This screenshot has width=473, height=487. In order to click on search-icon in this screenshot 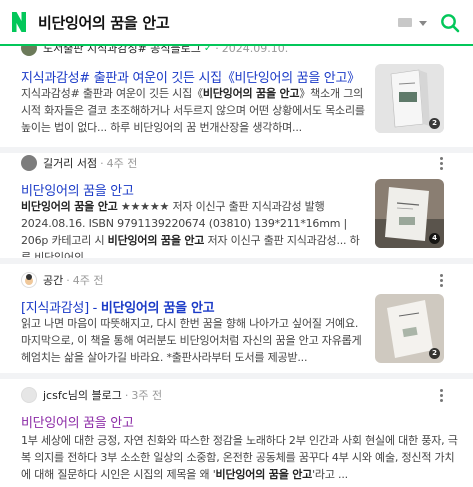, I will do `click(450, 23)`.